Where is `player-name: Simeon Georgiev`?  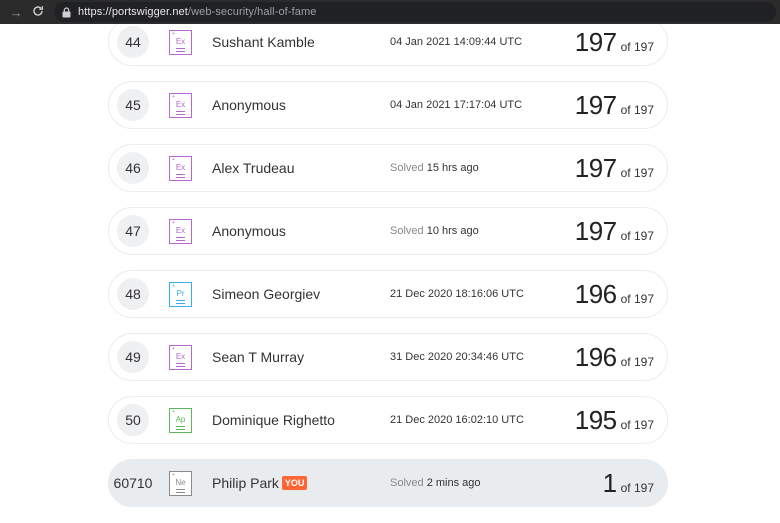 player-name: Simeon Georgiev is located at coordinates (266, 294).